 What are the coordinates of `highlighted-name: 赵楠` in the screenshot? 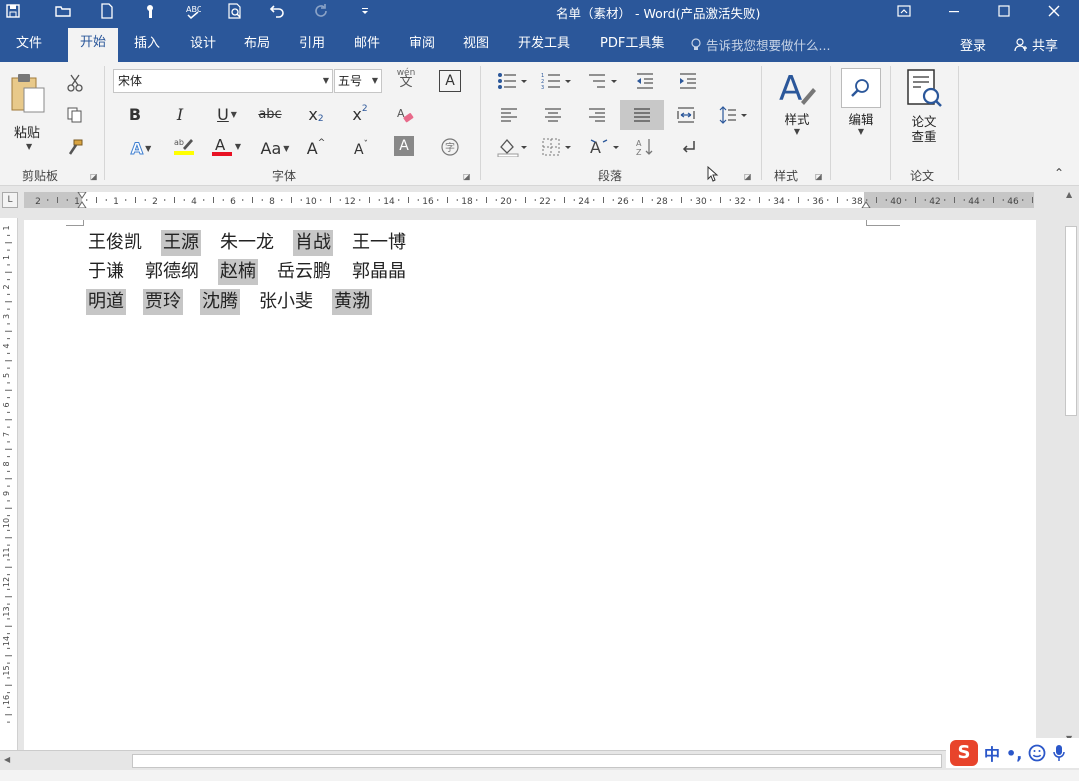 It's located at (238, 272).